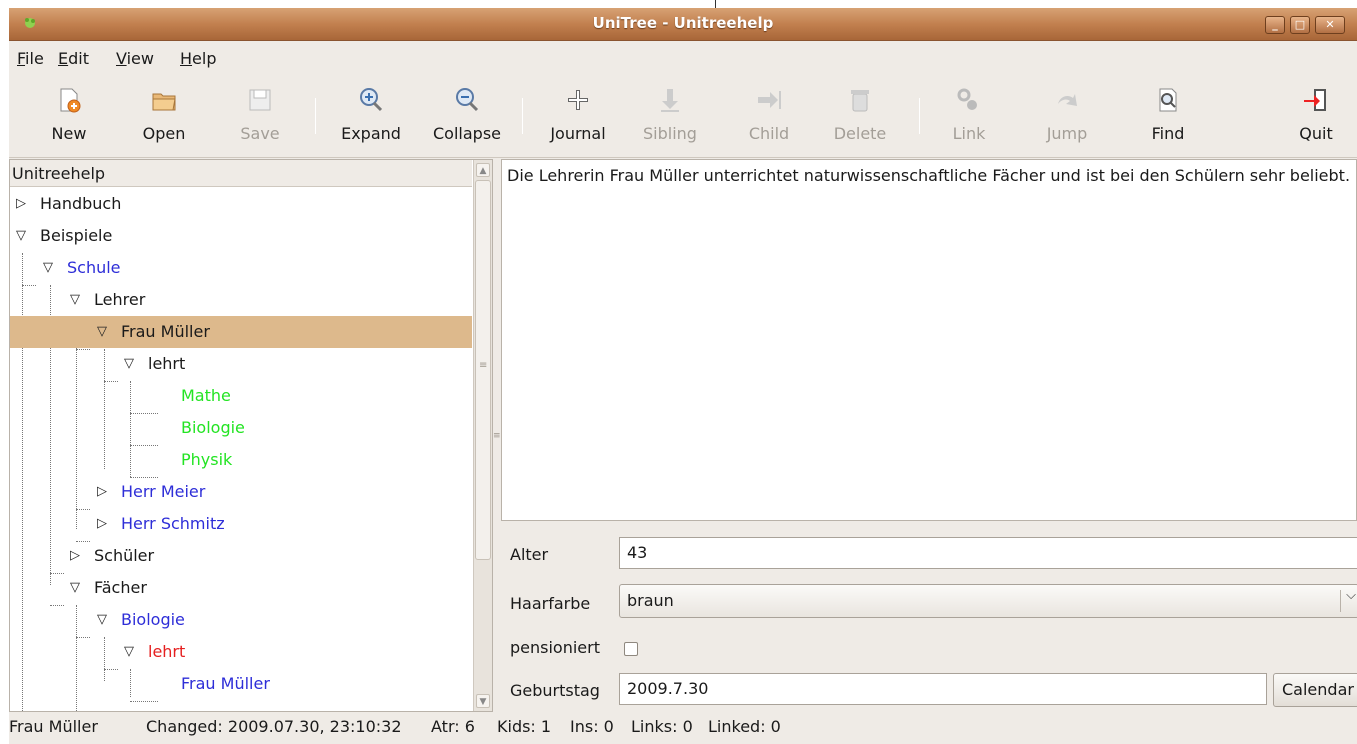  What do you see at coordinates (241, 460) in the screenshot?
I see `tree-row: Physik` at bounding box center [241, 460].